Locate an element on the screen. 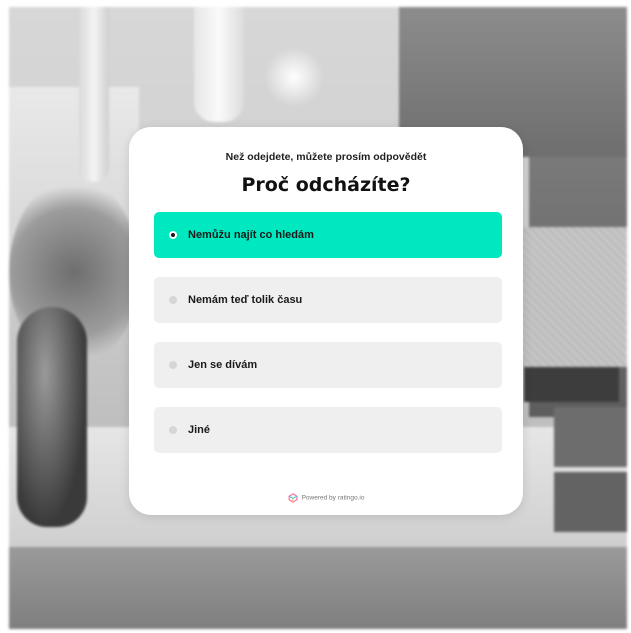  survey-option-label: Nemůžu najít co hledám is located at coordinates (251, 235).